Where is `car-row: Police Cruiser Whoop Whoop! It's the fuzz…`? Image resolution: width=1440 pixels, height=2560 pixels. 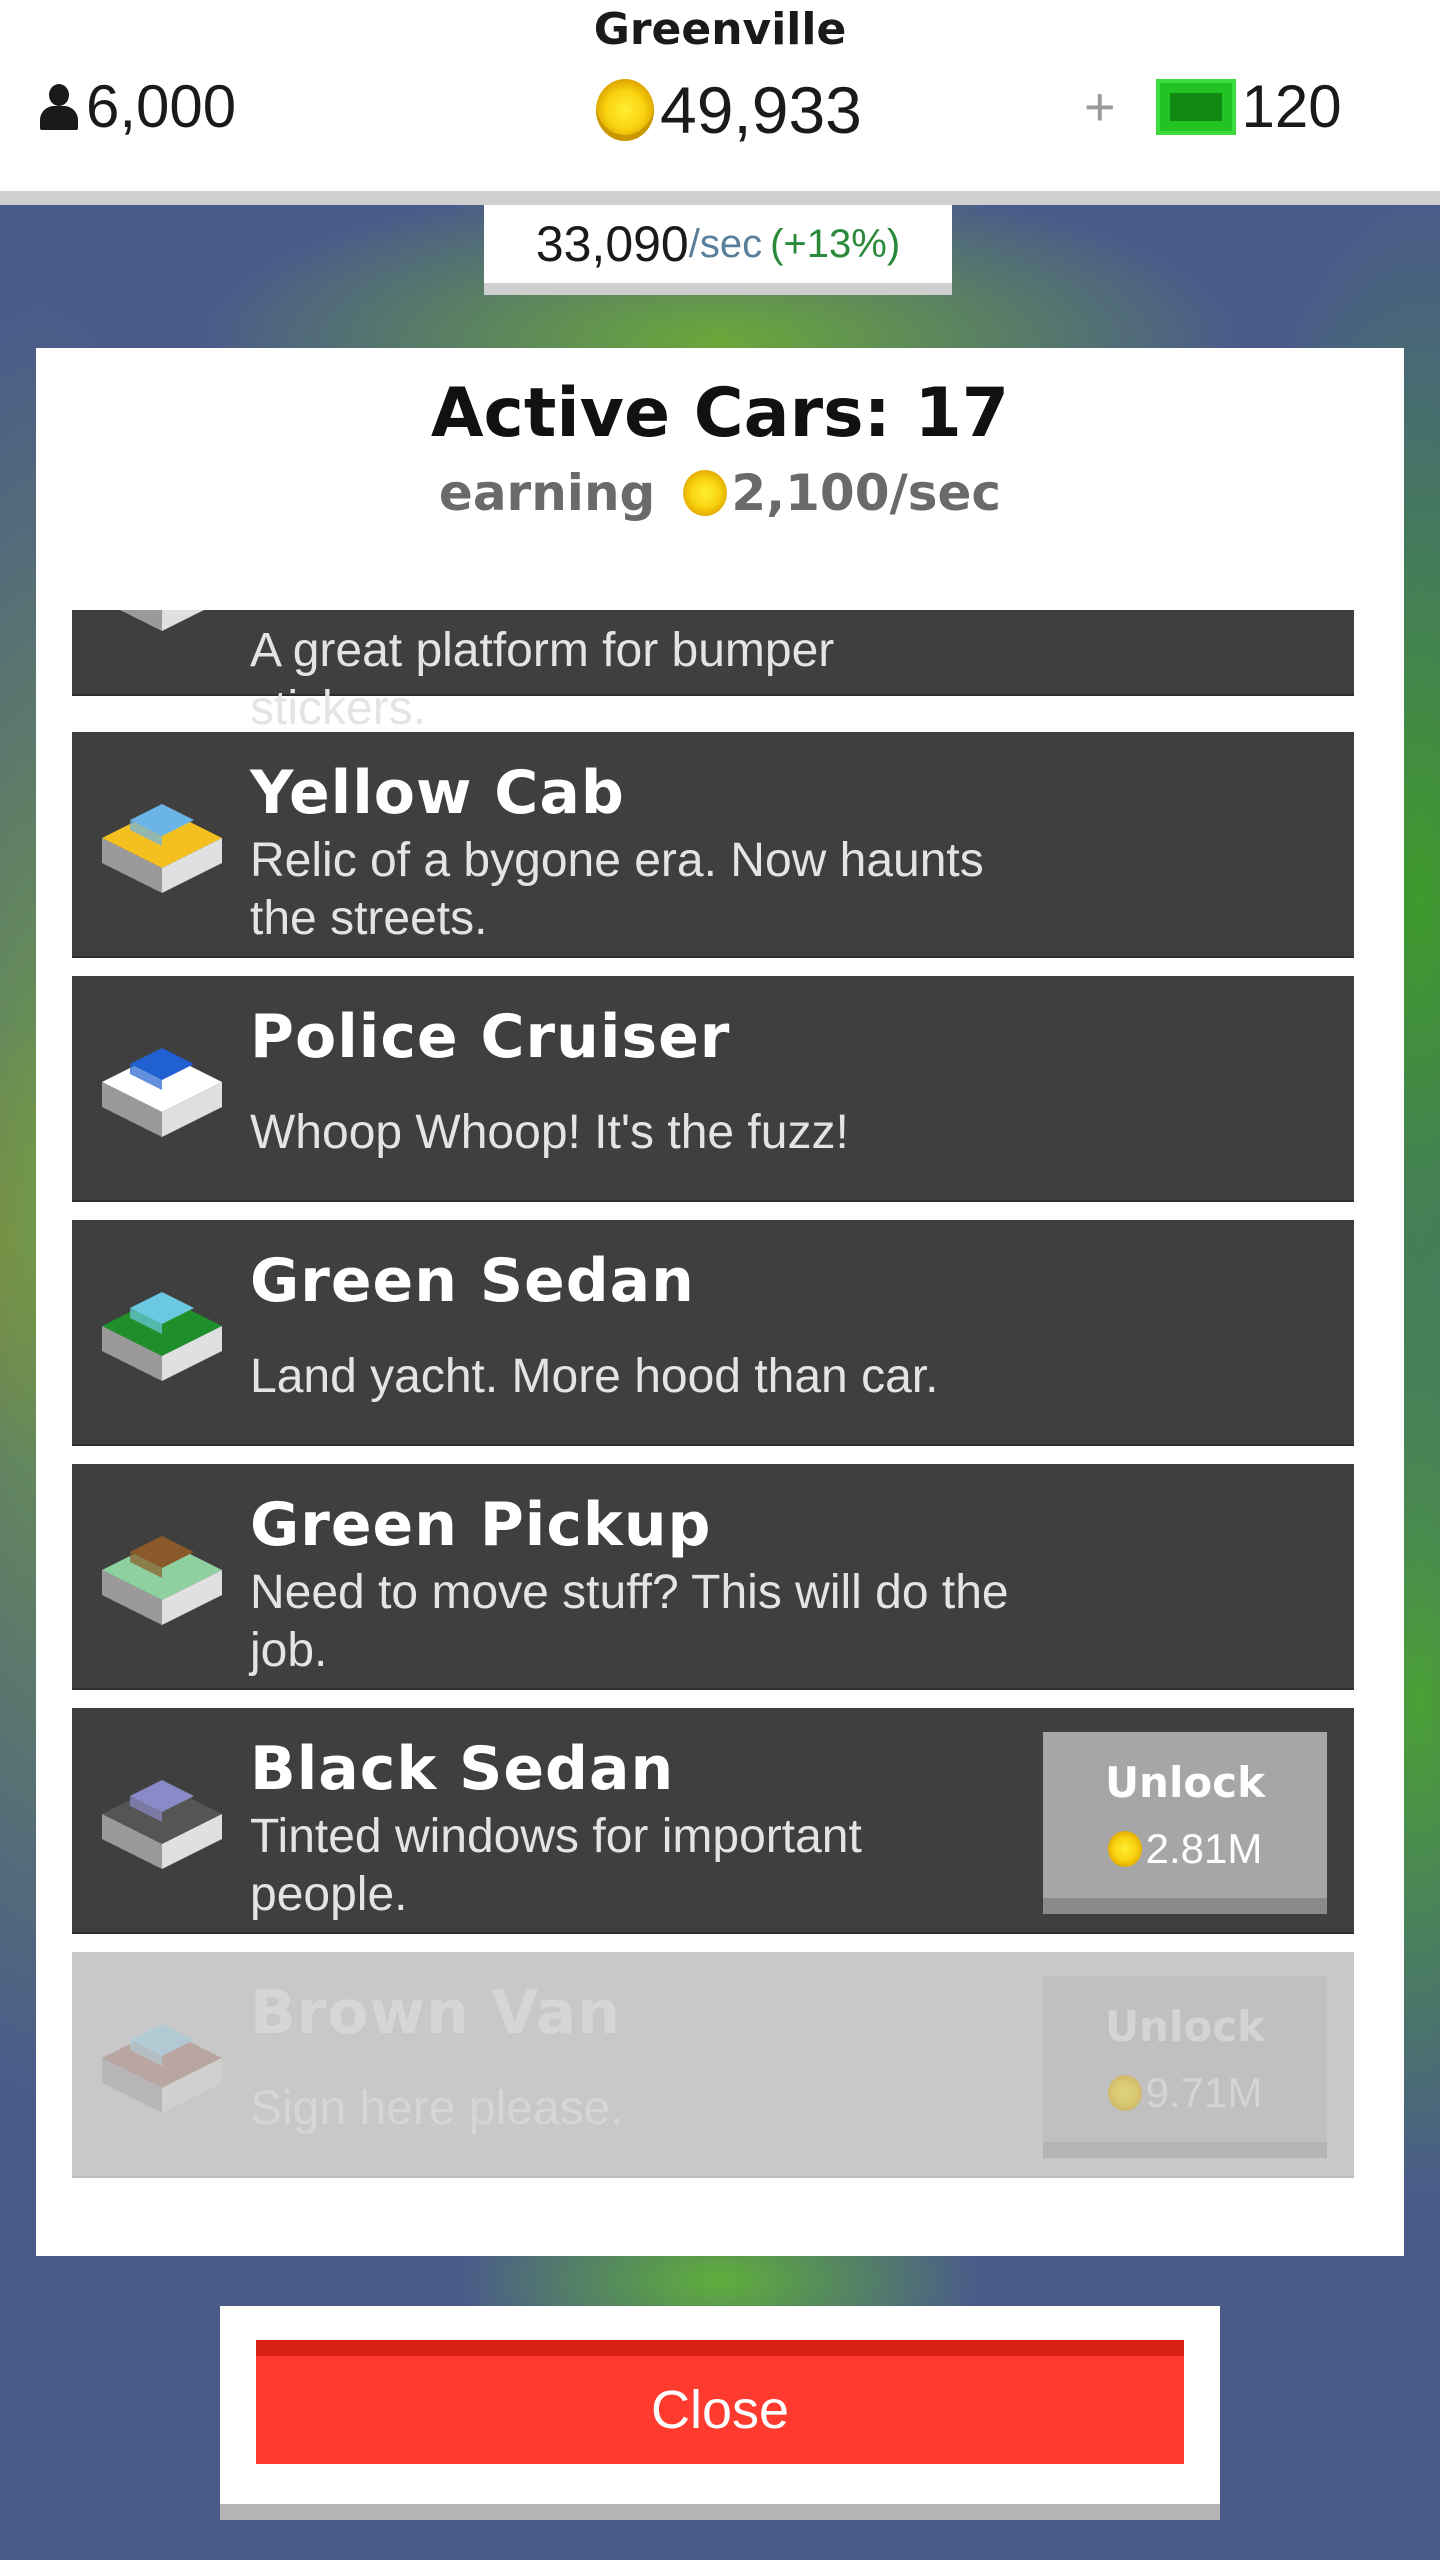 car-row: Police Cruiser Whoop Whoop! It's the fuzz… is located at coordinates (713, 1089).